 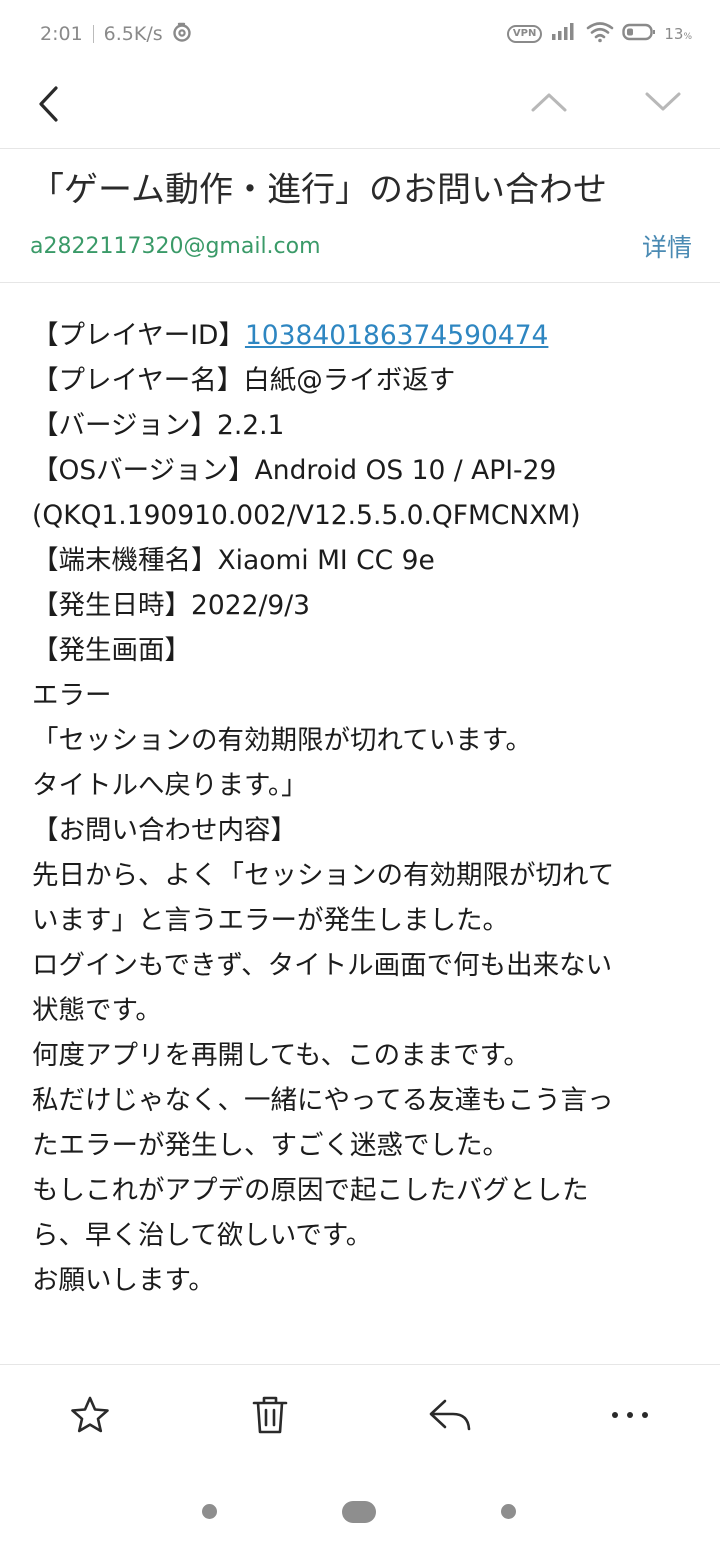 I want to click on signal-icon, so click(x=564, y=34).